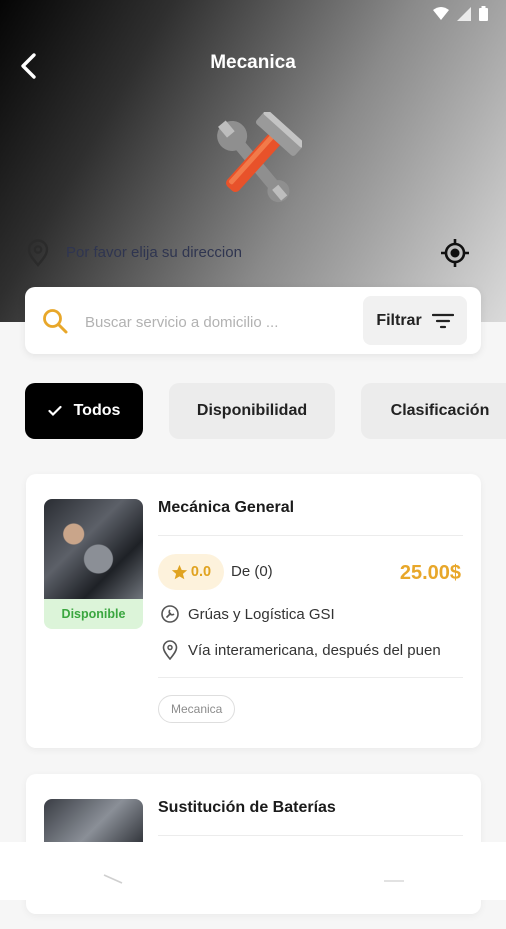  What do you see at coordinates (399, 320) in the screenshot?
I see `filter-label: Filtrar` at bounding box center [399, 320].